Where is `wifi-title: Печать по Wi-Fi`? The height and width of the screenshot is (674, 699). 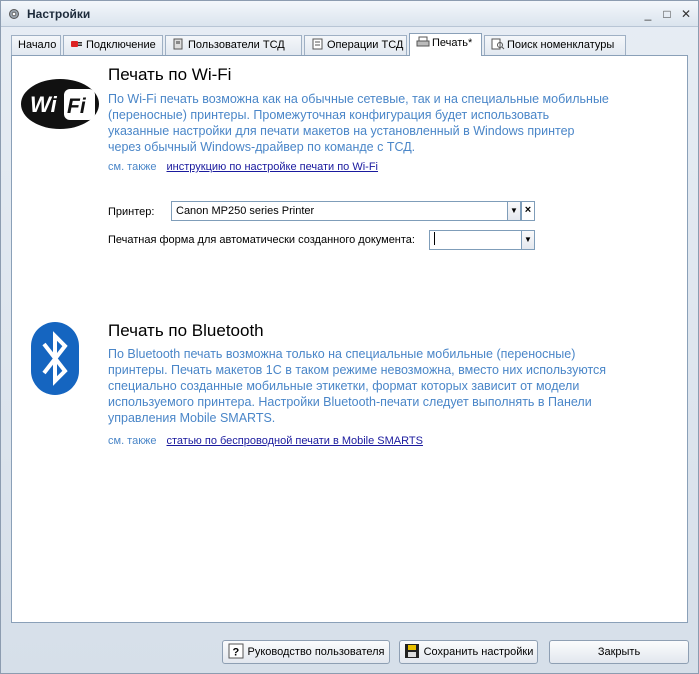
wifi-title: Печать по Wi-Fi is located at coordinates (170, 74).